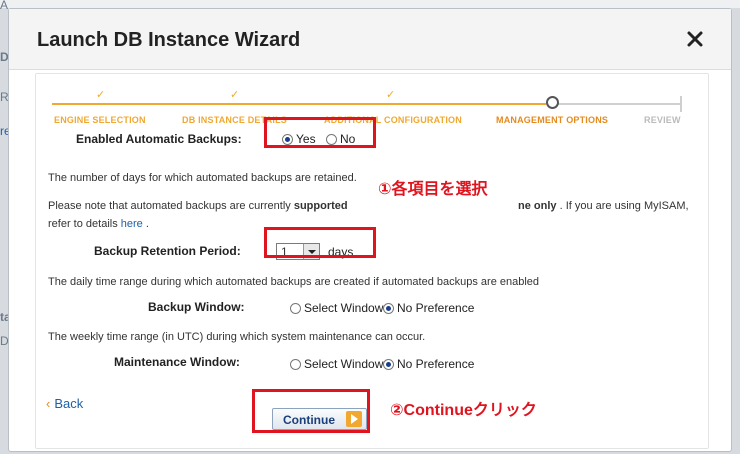 This screenshot has width=740, height=454. I want to click on note-text-cont: ne only . If you are using MyISAM,, so click(603, 206).